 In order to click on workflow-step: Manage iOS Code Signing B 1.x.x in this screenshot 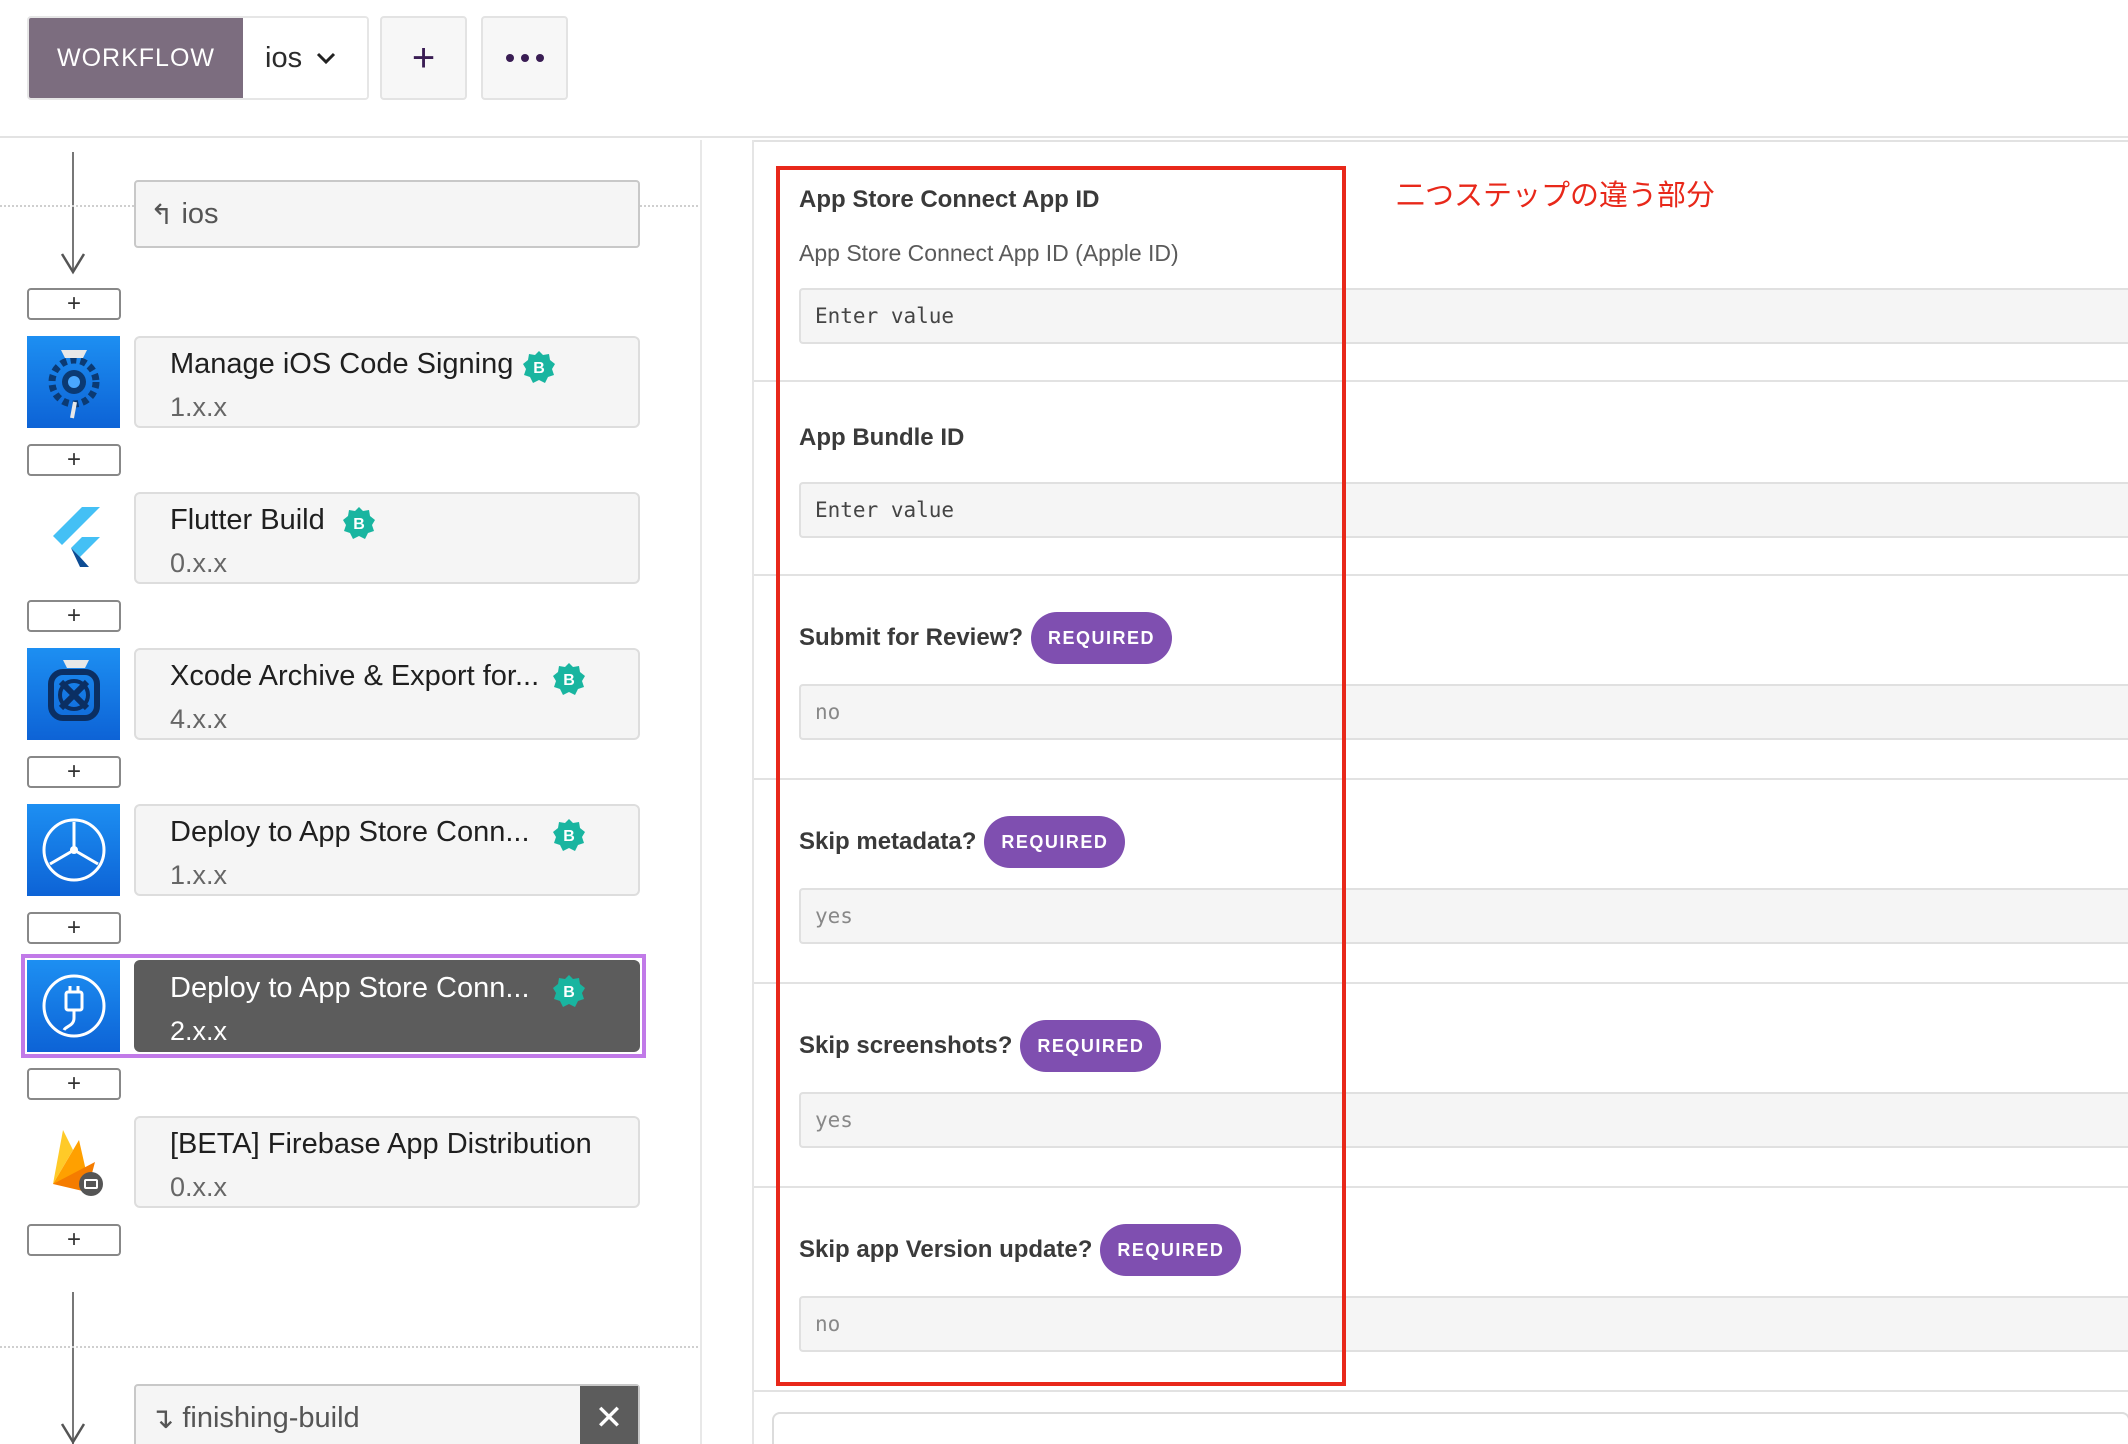, I will do `click(333, 382)`.